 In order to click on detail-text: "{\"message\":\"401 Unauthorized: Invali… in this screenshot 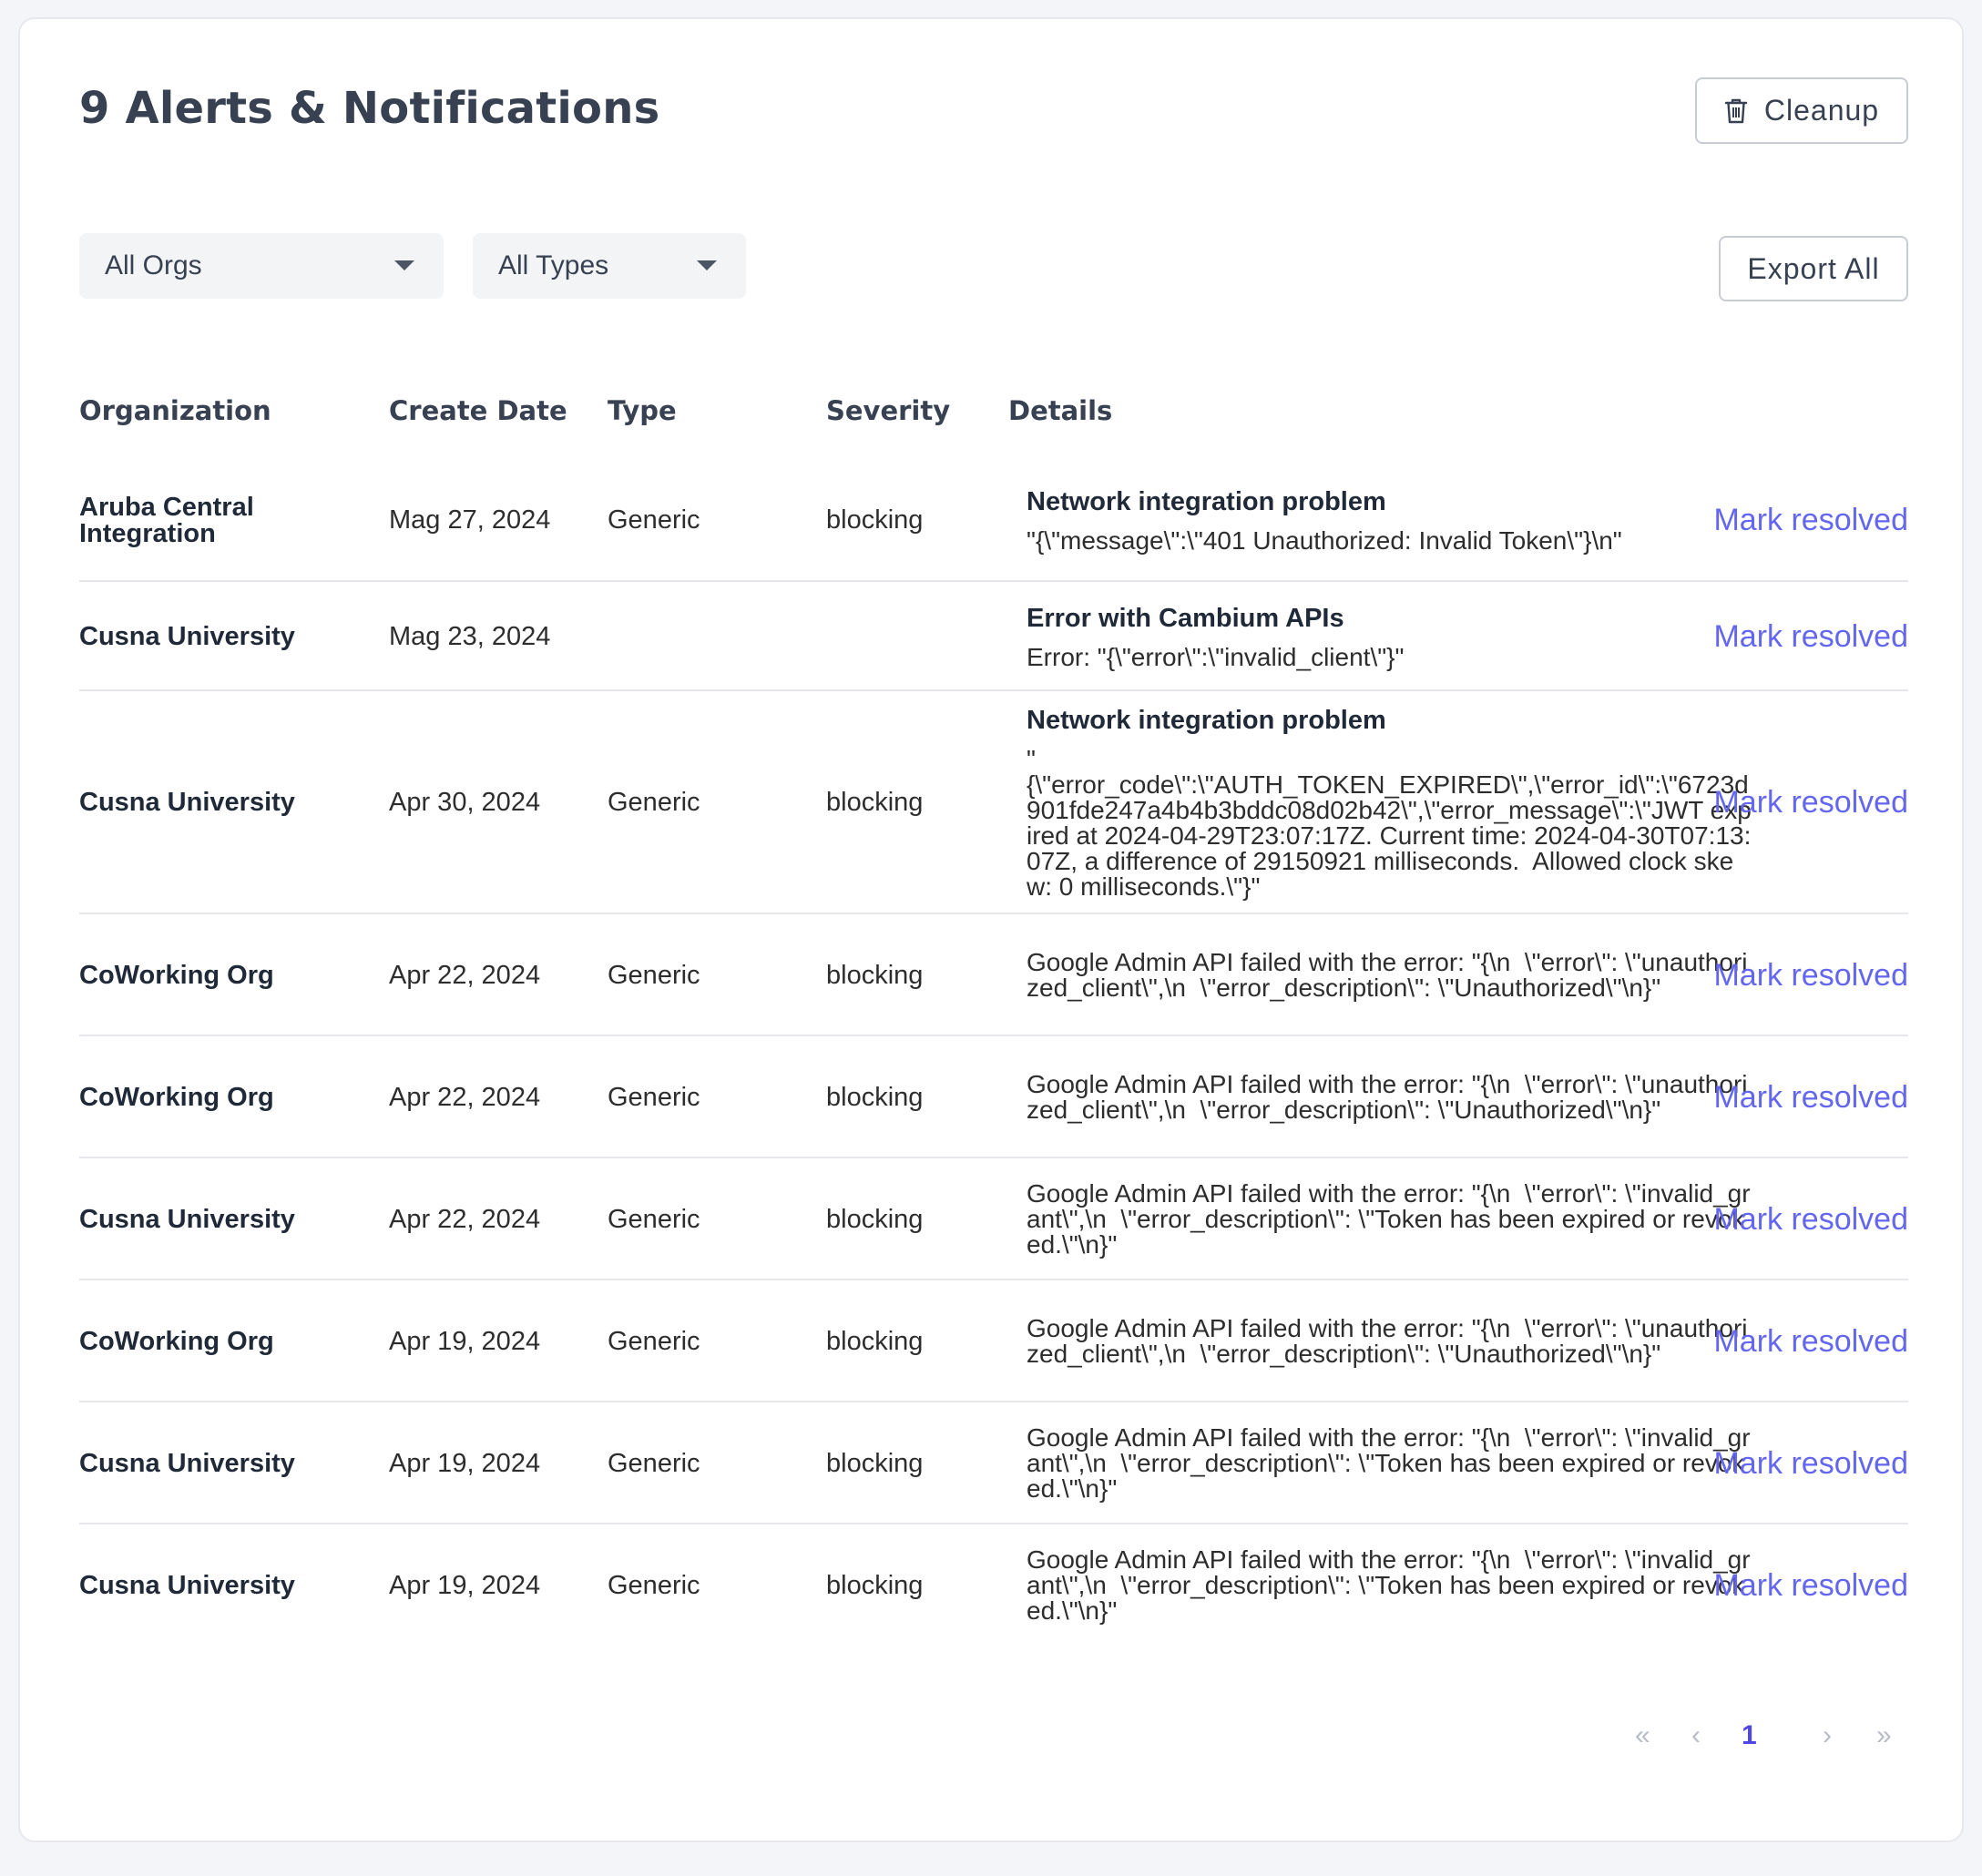, I will do `click(1324, 540)`.